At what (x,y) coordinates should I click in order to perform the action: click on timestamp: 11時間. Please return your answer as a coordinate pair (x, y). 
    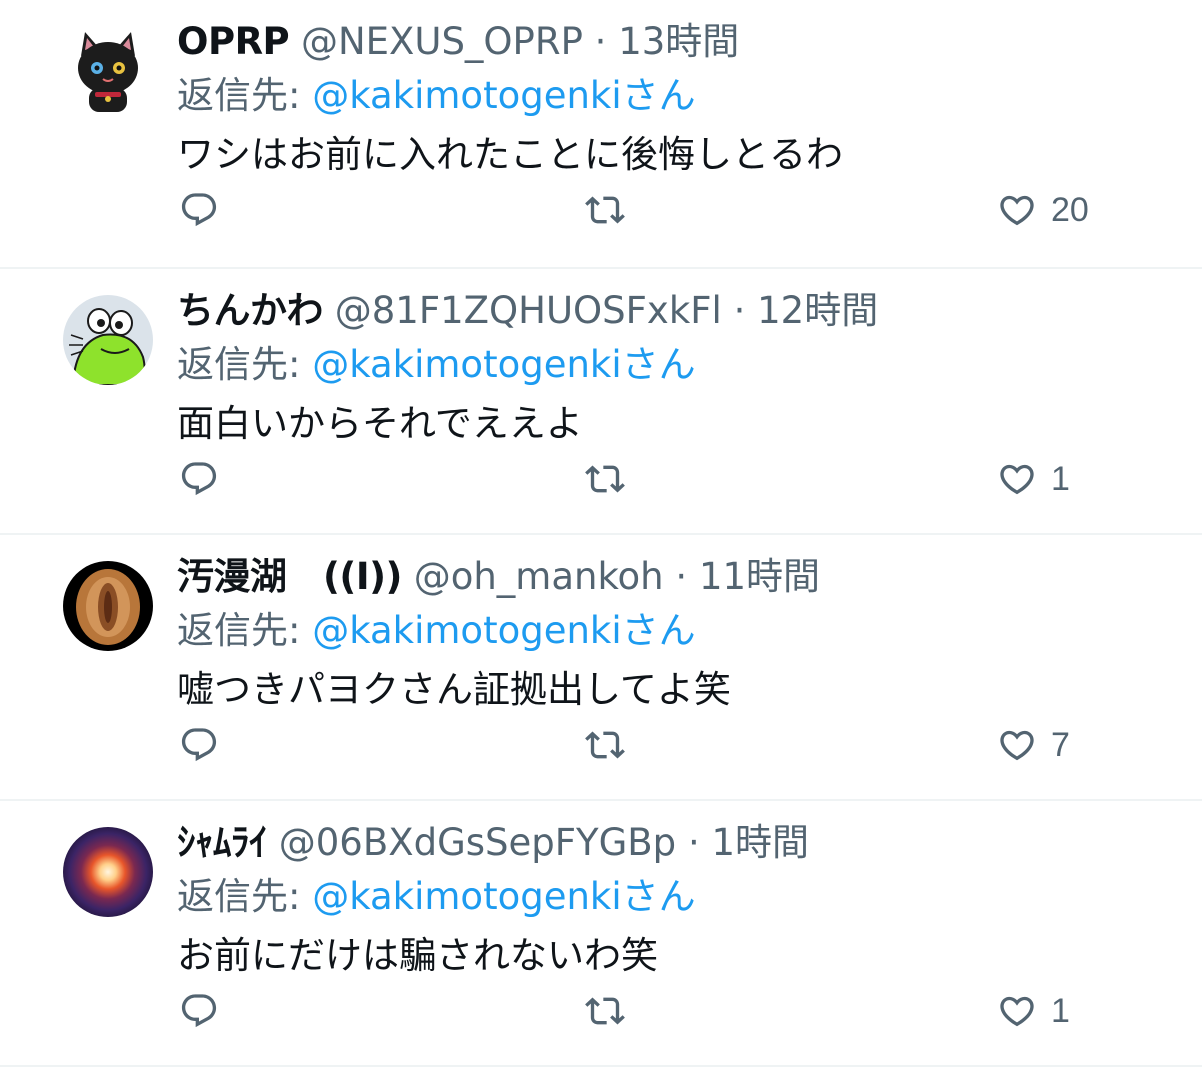
    Looking at the image, I should click on (759, 576).